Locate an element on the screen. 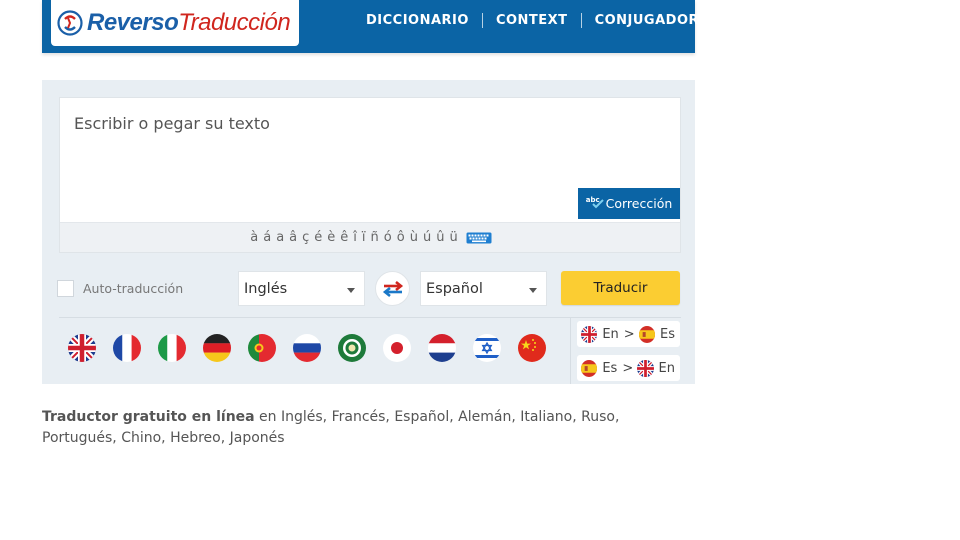 This screenshot has width=960, height=540. israel-flag-icon is located at coordinates (487, 348).